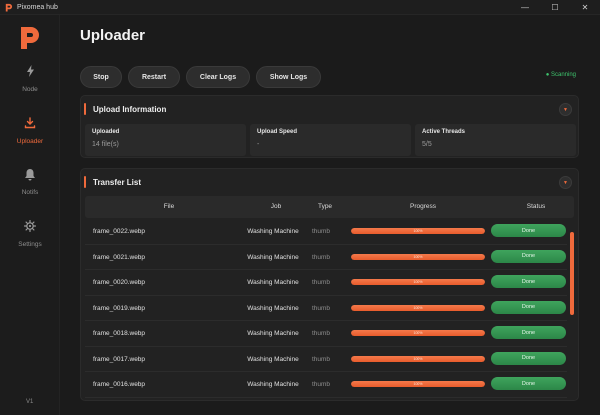 The width and height of the screenshot is (600, 415). I want to click on column-header-type: Type, so click(325, 206).